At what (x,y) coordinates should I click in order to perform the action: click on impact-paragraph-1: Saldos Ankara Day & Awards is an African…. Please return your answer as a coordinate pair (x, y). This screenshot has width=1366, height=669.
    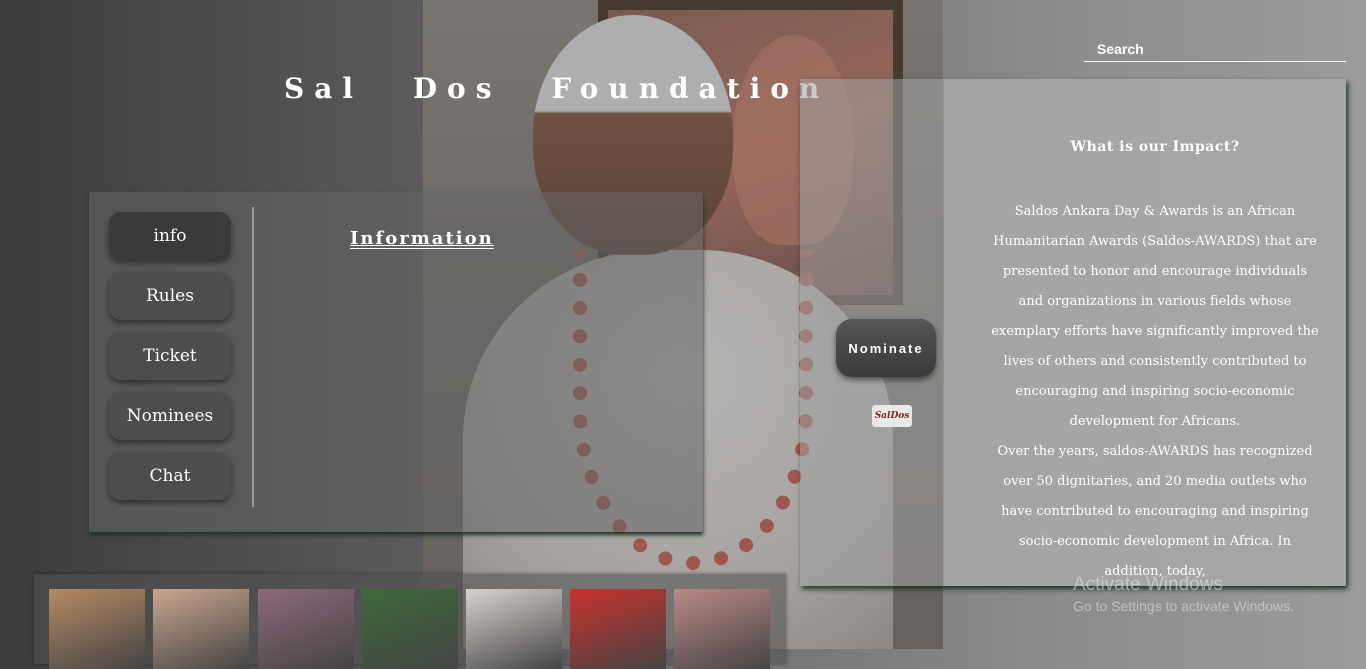
    Looking at the image, I should click on (1155, 316).